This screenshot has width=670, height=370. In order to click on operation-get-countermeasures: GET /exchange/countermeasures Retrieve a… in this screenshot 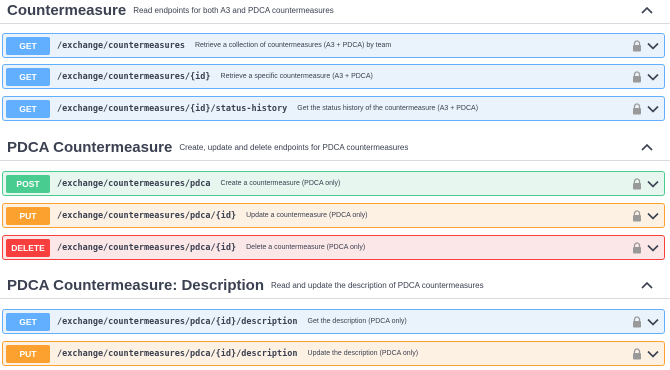, I will do `click(333, 45)`.